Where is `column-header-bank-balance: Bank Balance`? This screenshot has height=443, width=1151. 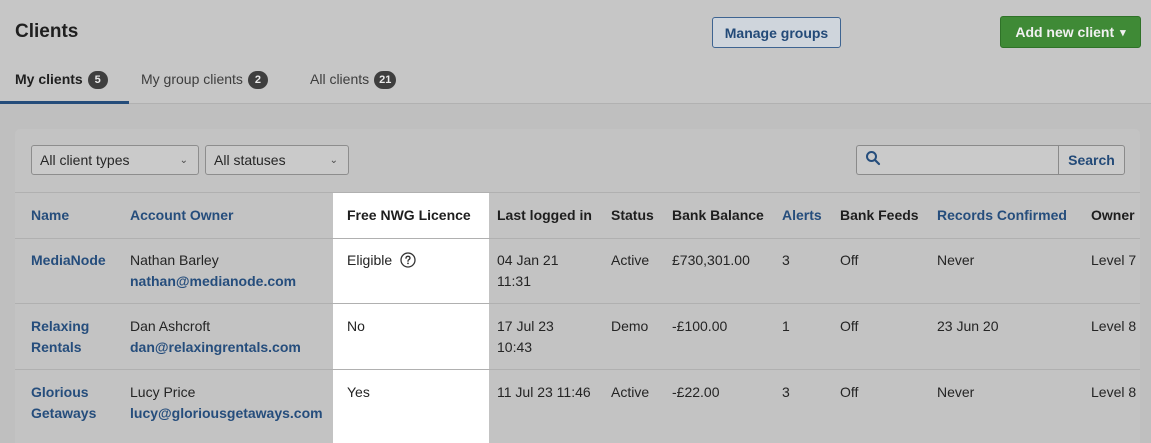 column-header-bank-balance: Bank Balance is located at coordinates (718, 215).